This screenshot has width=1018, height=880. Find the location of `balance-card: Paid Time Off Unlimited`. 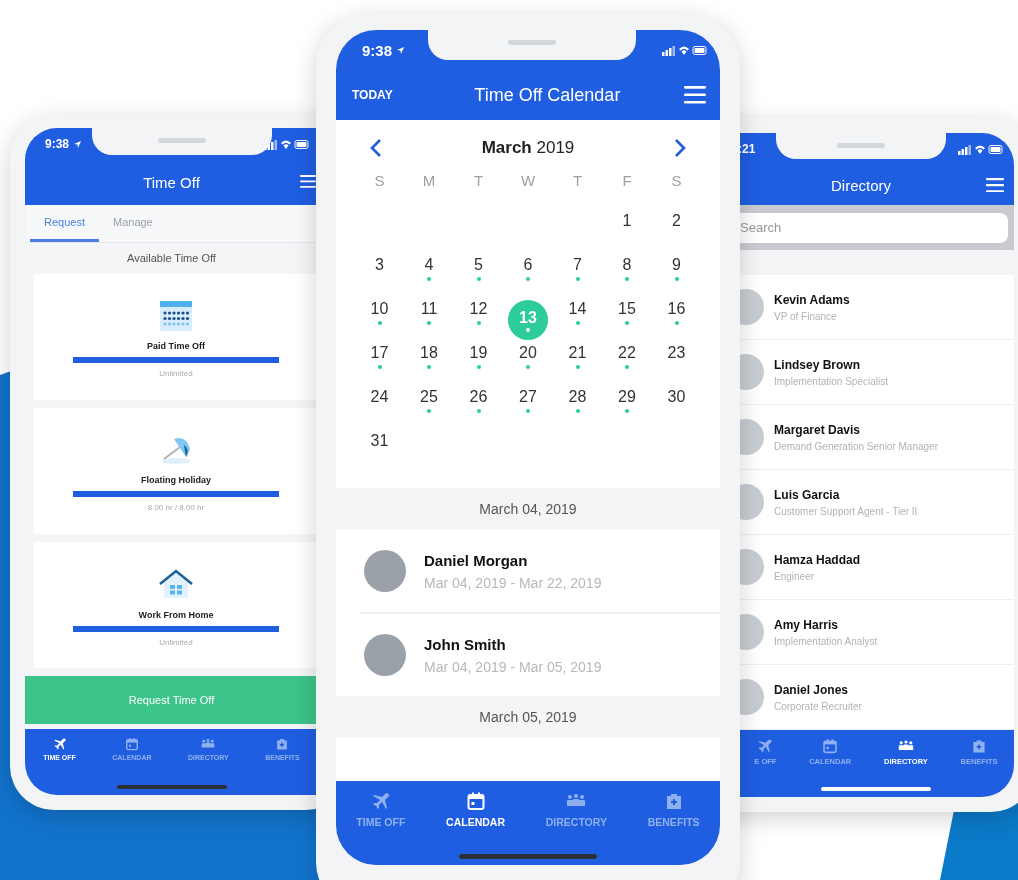

balance-card: Paid Time Off Unlimited is located at coordinates (176, 337).